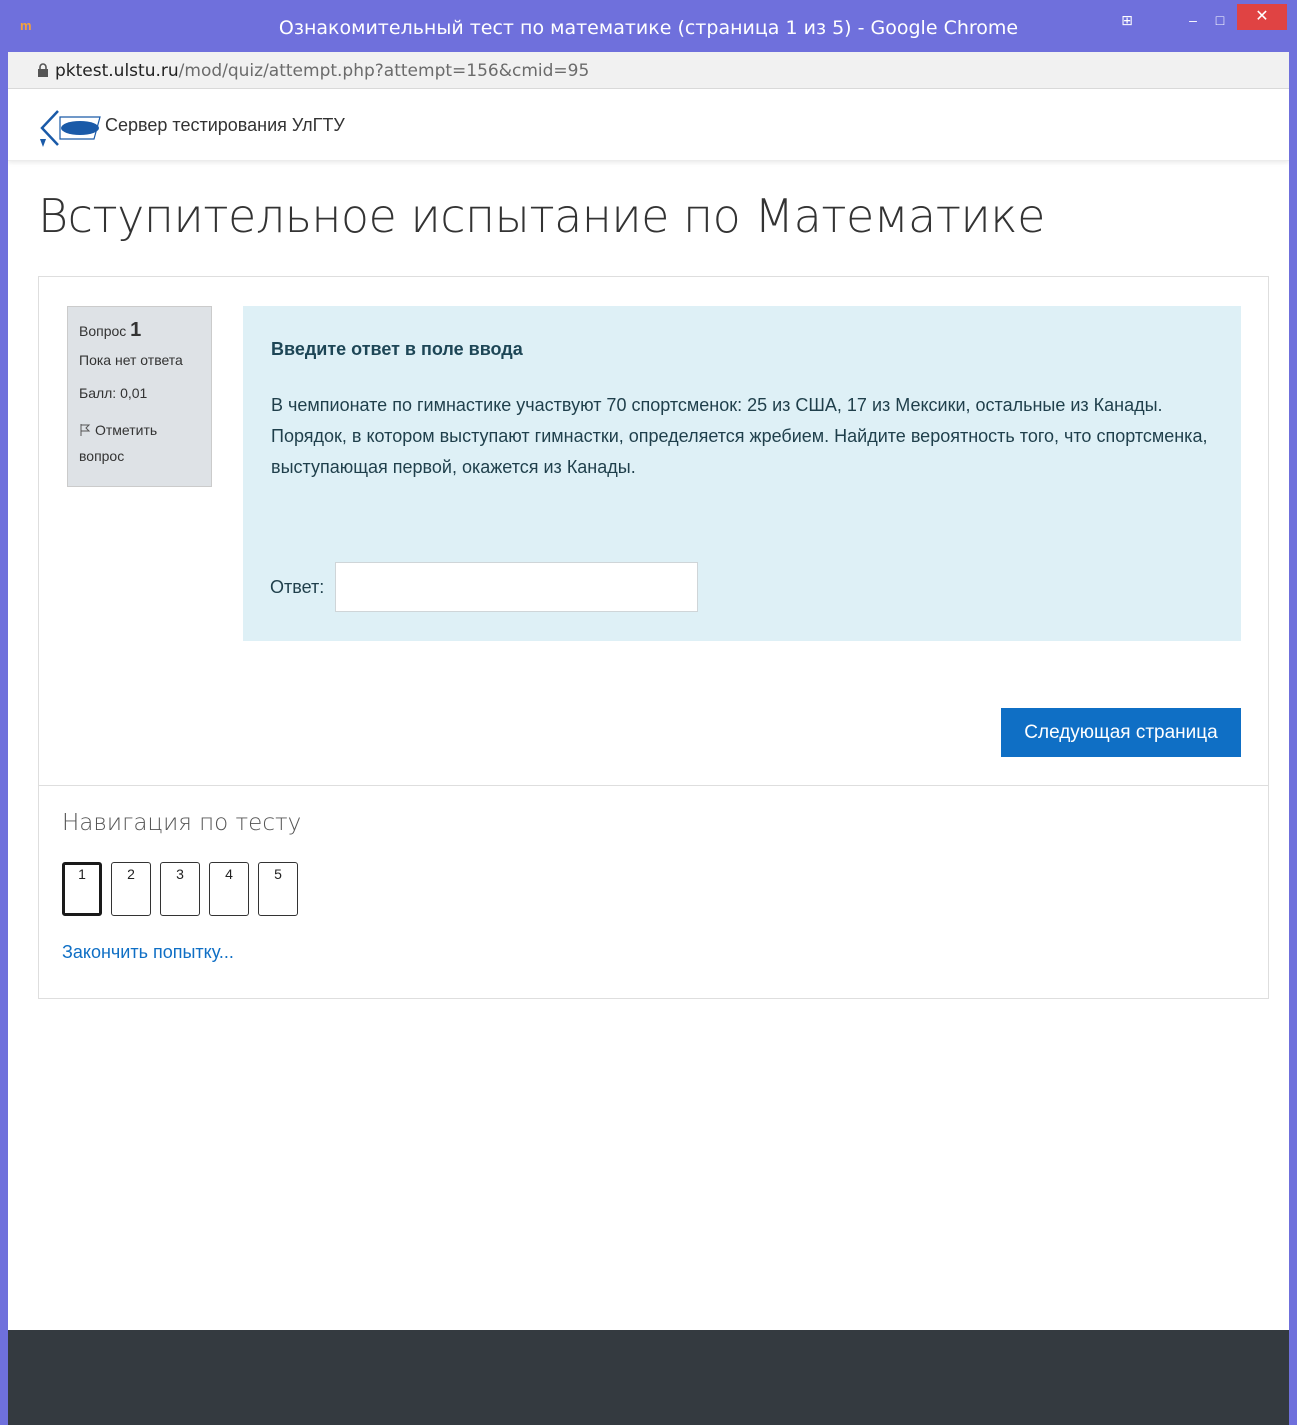  What do you see at coordinates (180, 889) in the screenshot?
I see `nav-page-button-3: 3` at bounding box center [180, 889].